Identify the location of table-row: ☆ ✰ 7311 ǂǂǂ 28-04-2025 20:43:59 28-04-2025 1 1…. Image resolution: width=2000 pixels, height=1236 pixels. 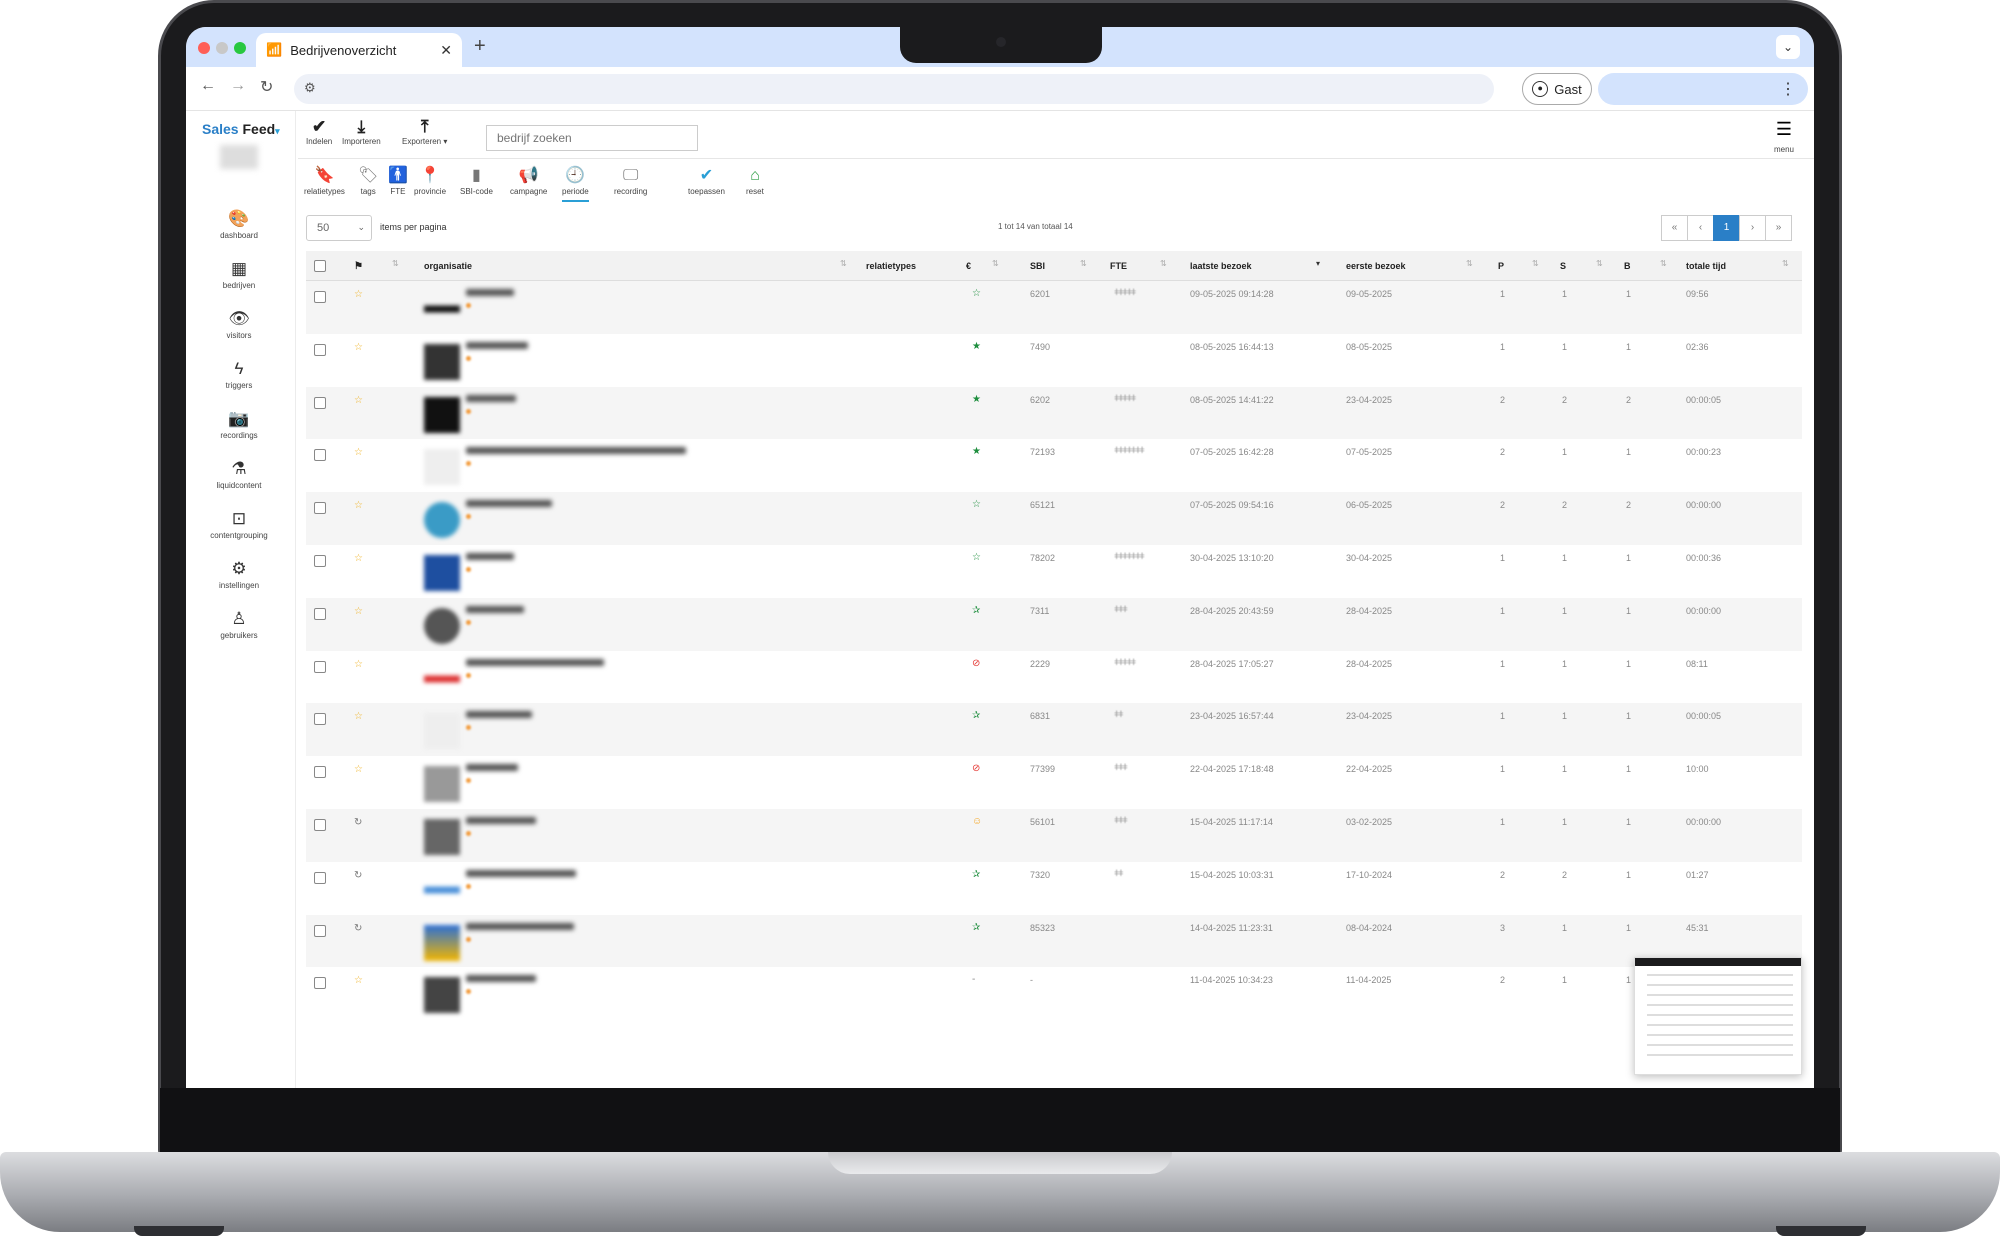
(1054, 624).